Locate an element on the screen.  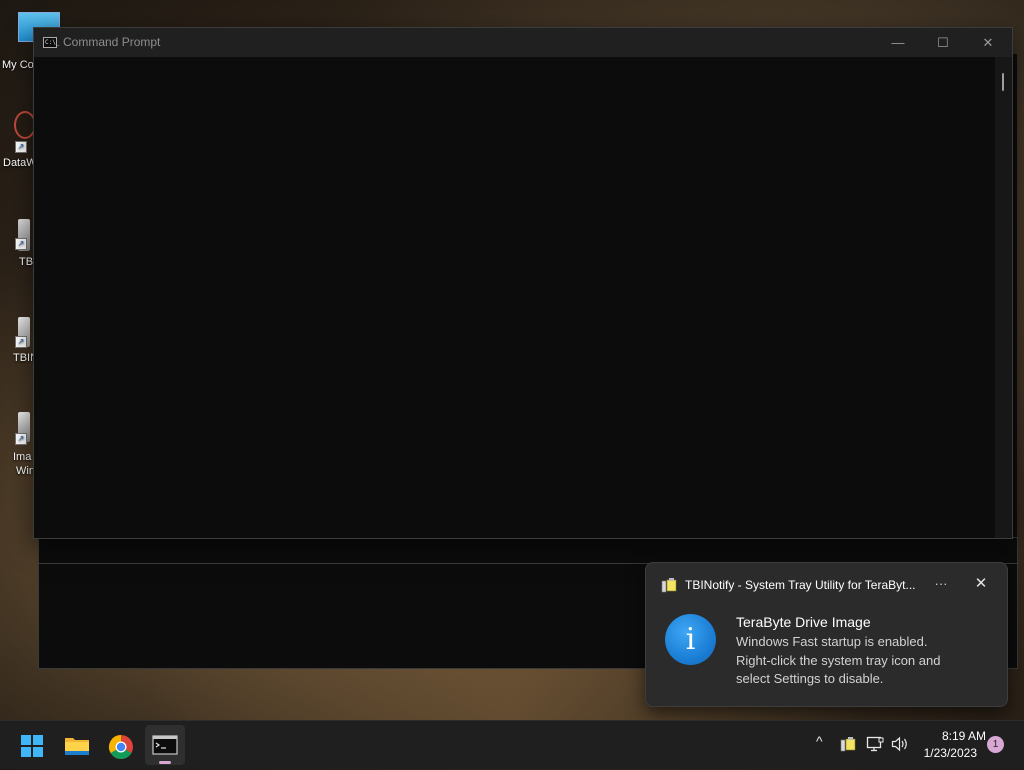
file-explorer-icon is located at coordinates (77, 746).